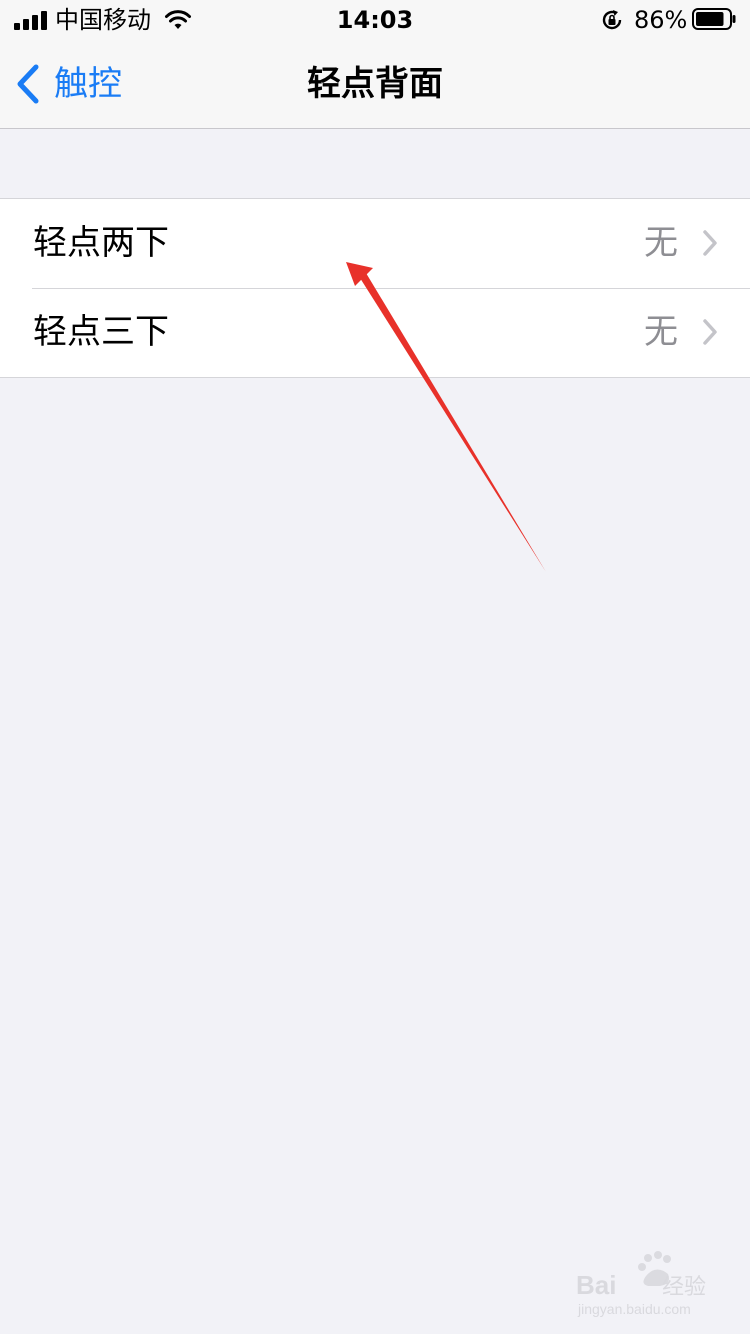 The image size is (750, 1334). What do you see at coordinates (375, 332) in the screenshot?
I see `list-item-triple-tap: 轻点三下 无` at bounding box center [375, 332].